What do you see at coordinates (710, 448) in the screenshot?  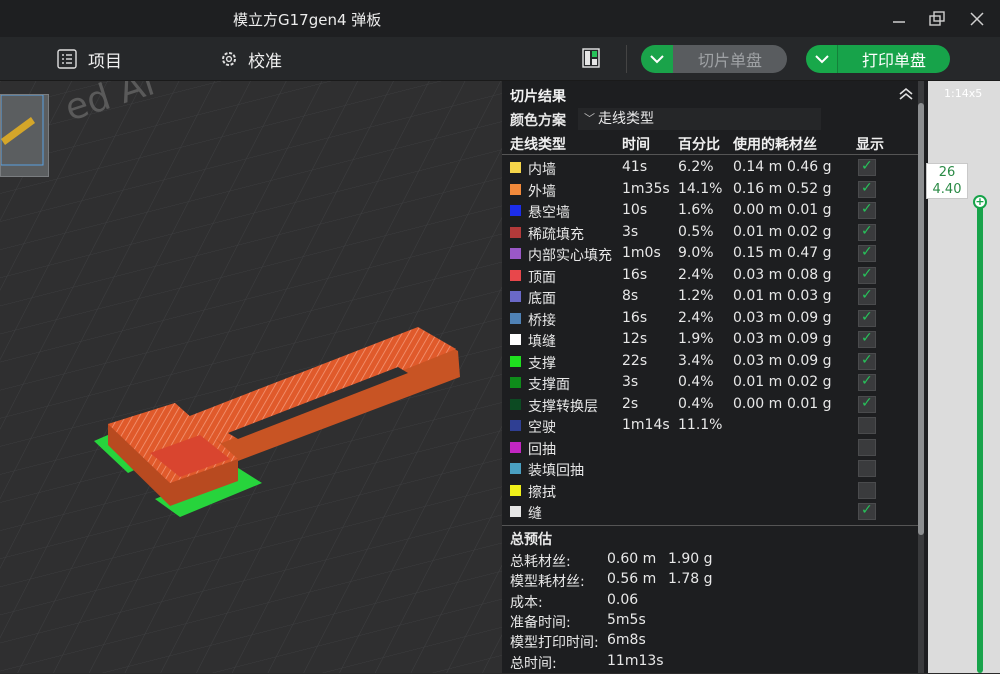 I see `table-row: 回抽` at bounding box center [710, 448].